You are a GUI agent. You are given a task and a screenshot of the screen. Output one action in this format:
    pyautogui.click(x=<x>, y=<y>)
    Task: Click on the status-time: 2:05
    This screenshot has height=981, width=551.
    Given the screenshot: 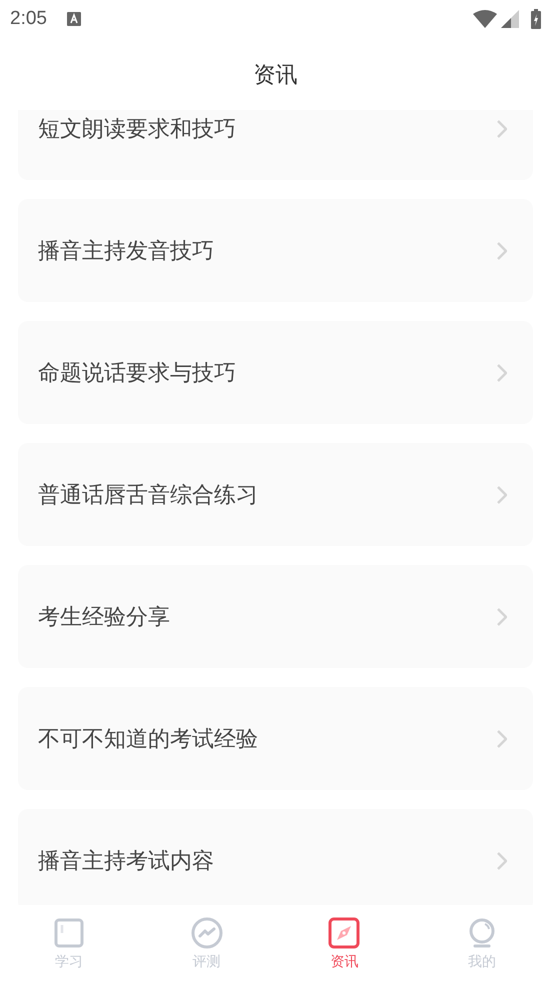 What is the action you would take?
    pyautogui.click(x=28, y=18)
    